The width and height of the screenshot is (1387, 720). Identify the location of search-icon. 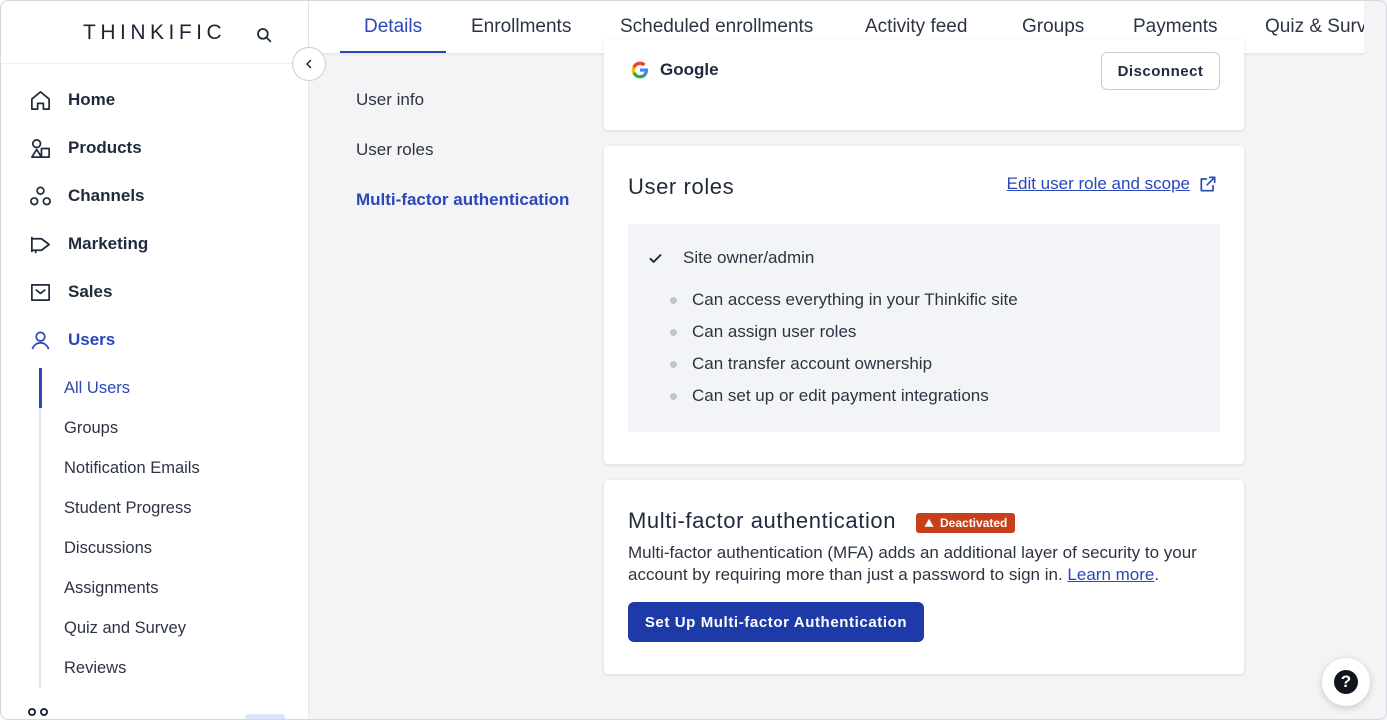
(264, 35).